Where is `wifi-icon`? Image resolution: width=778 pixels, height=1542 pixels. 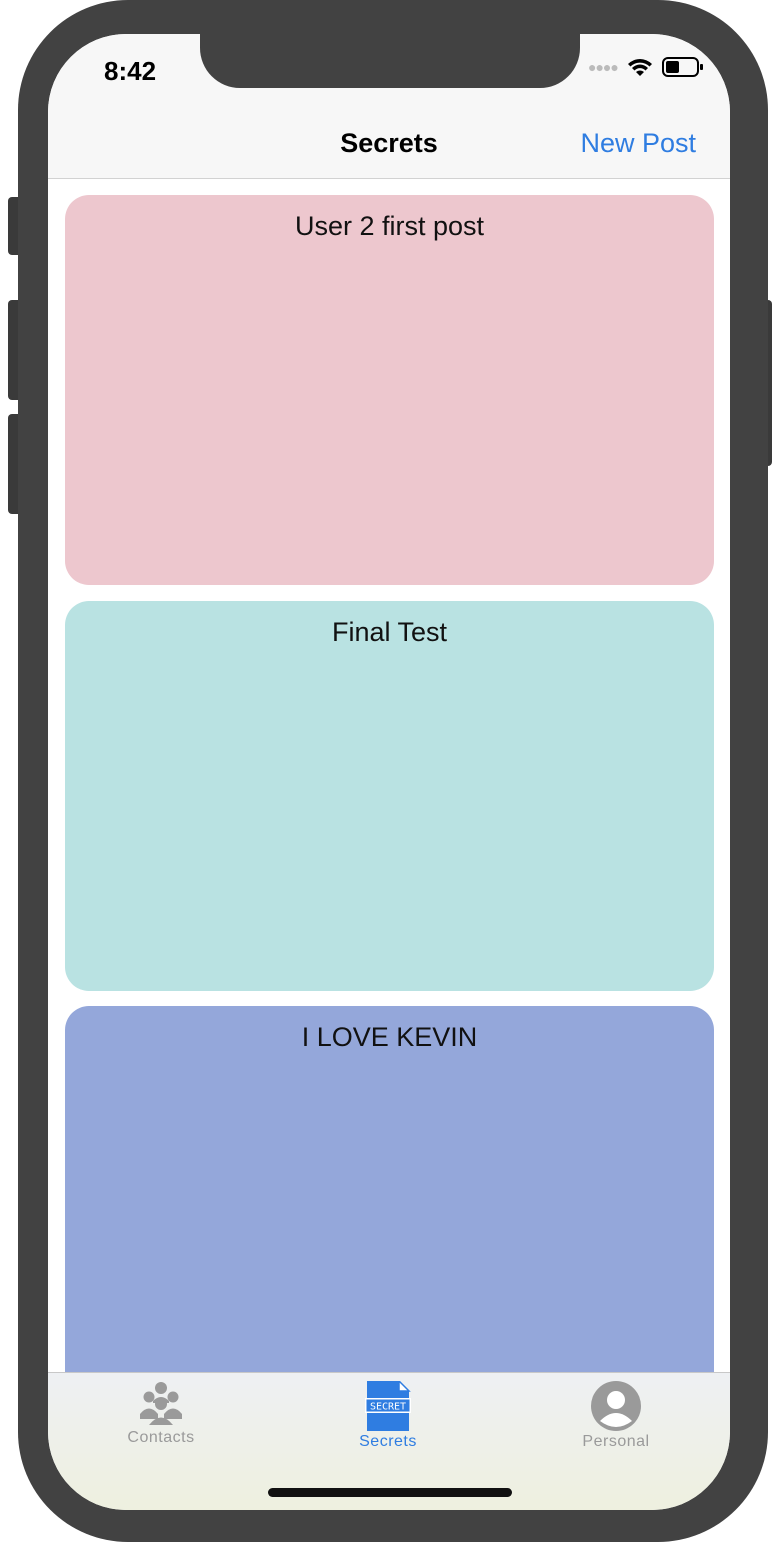 wifi-icon is located at coordinates (639, 67).